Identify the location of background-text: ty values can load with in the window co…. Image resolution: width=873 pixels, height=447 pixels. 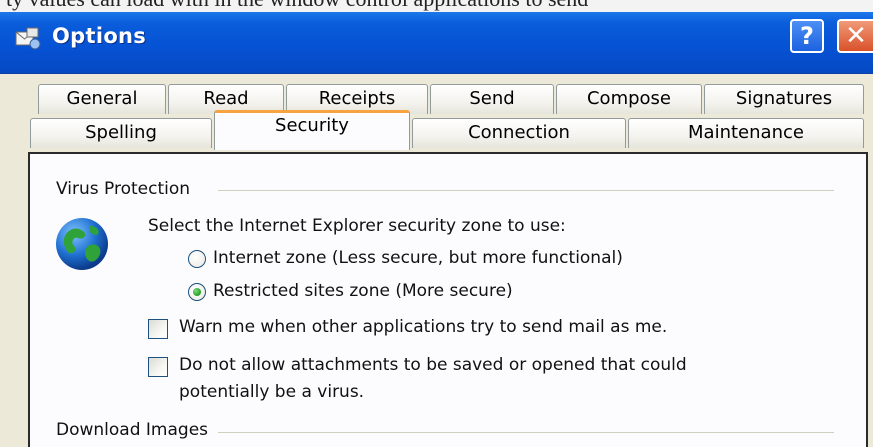
(297, 6).